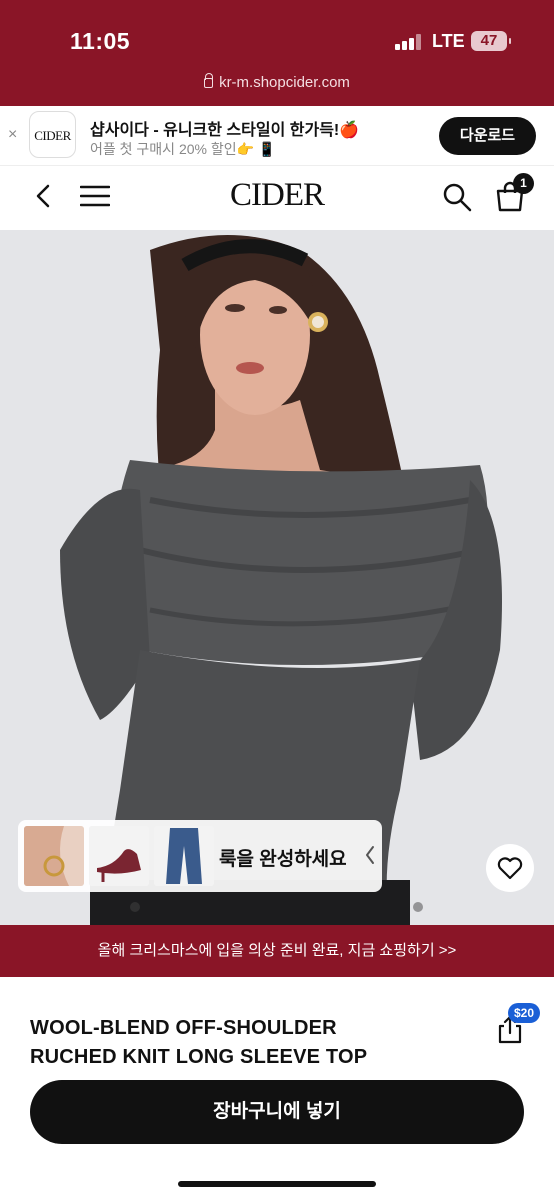 The height and width of the screenshot is (1200, 554). Describe the element at coordinates (52, 134) in the screenshot. I see `app-icon: CIDER` at that location.